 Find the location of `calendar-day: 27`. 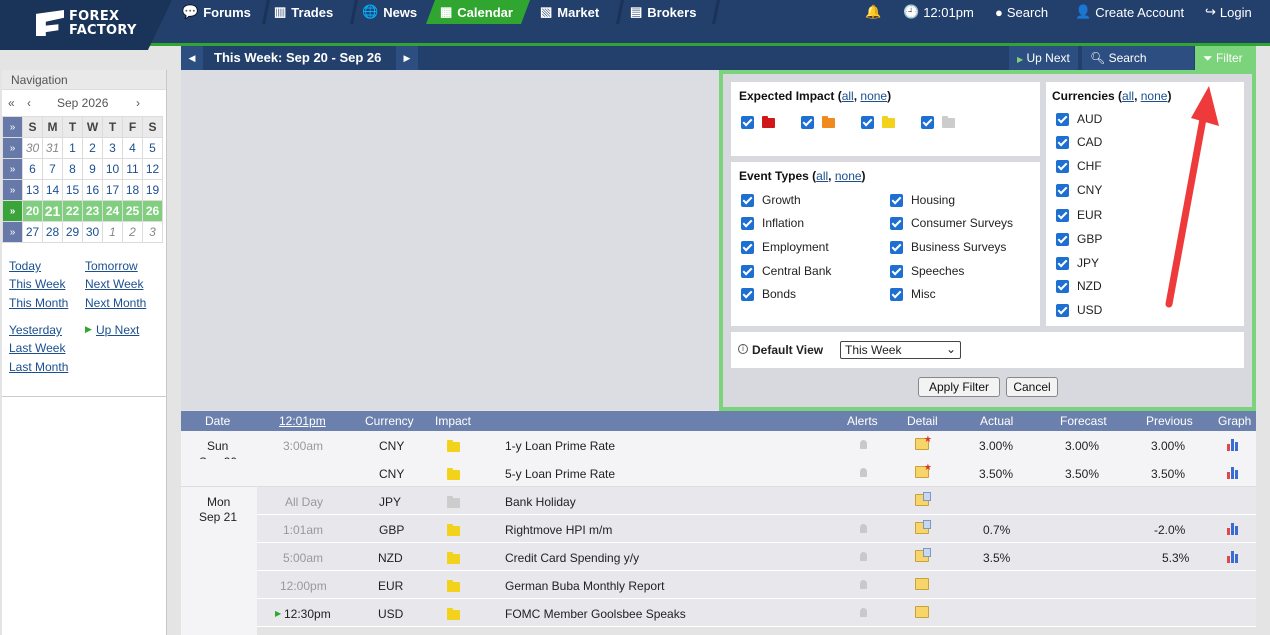

calendar-day: 27 is located at coordinates (32, 232).